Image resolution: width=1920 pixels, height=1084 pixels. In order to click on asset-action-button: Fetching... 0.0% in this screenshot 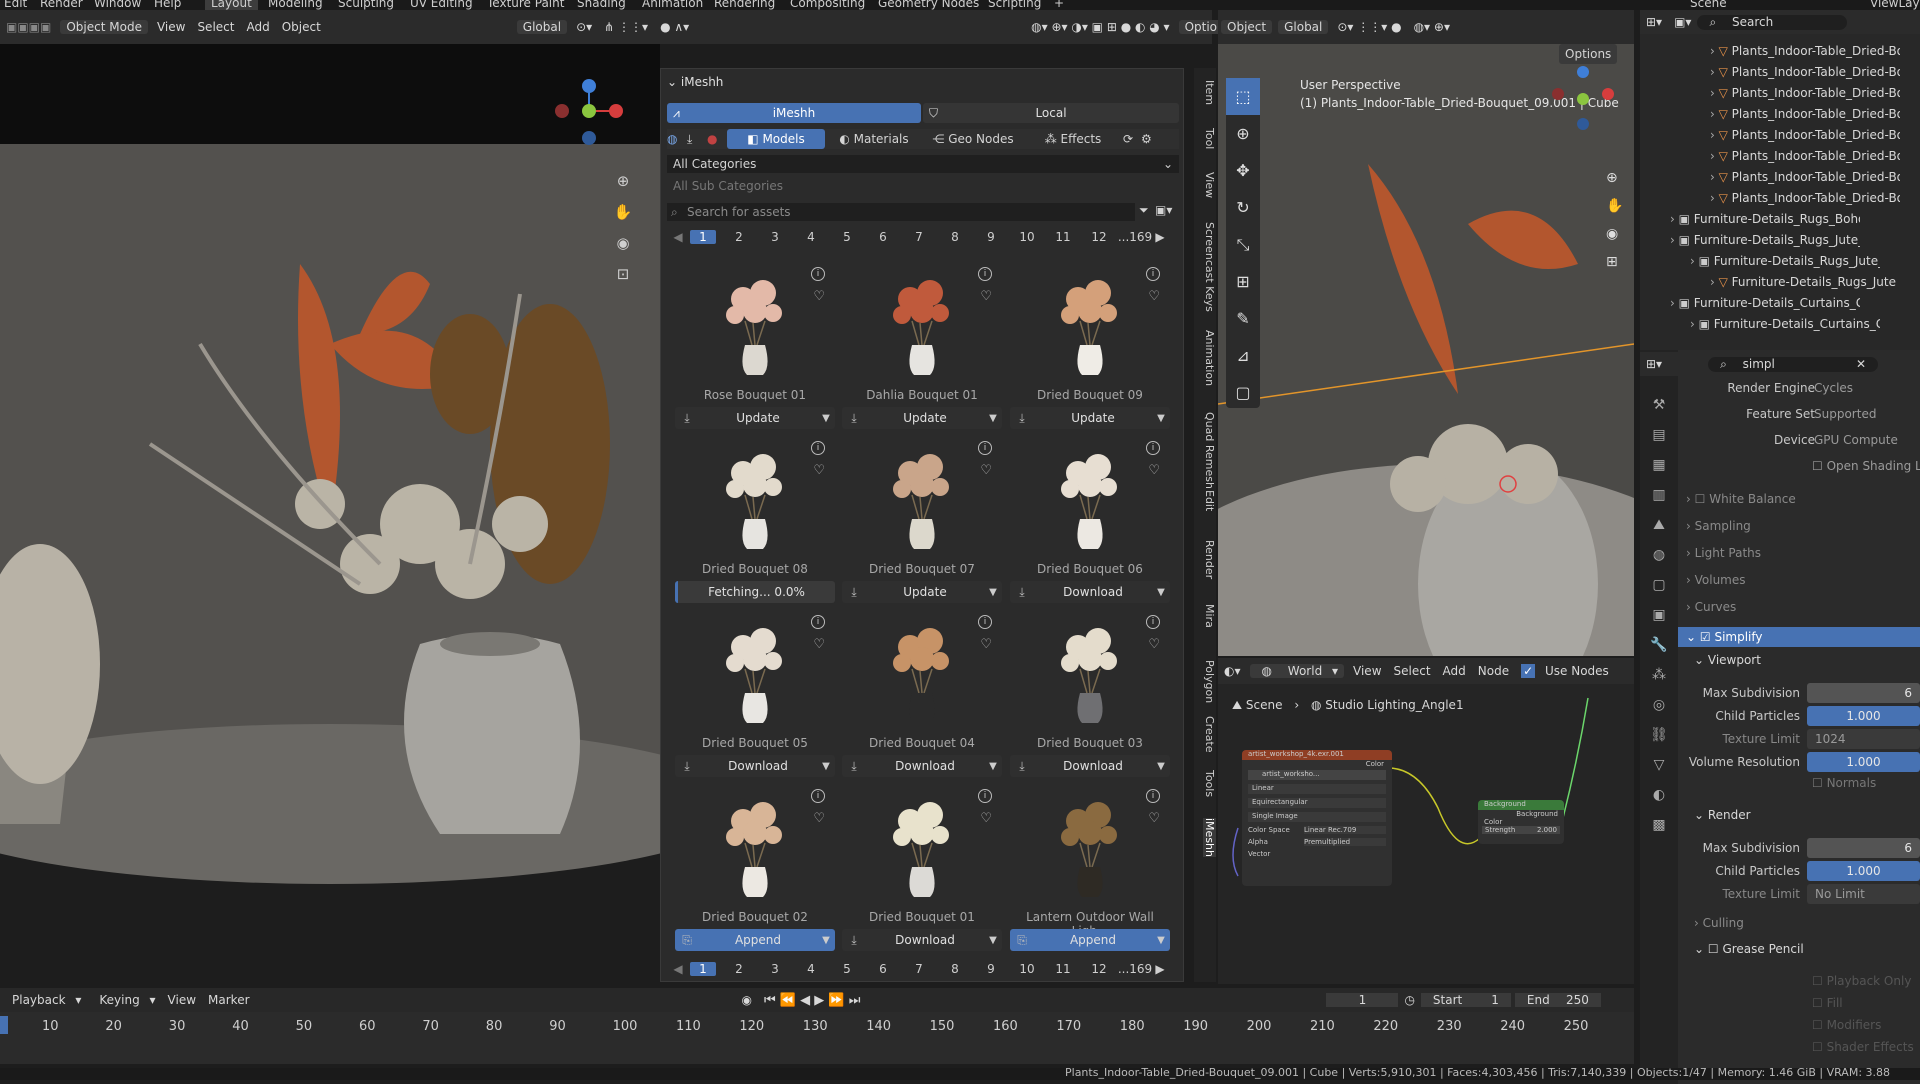, I will do `click(755, 592)`.